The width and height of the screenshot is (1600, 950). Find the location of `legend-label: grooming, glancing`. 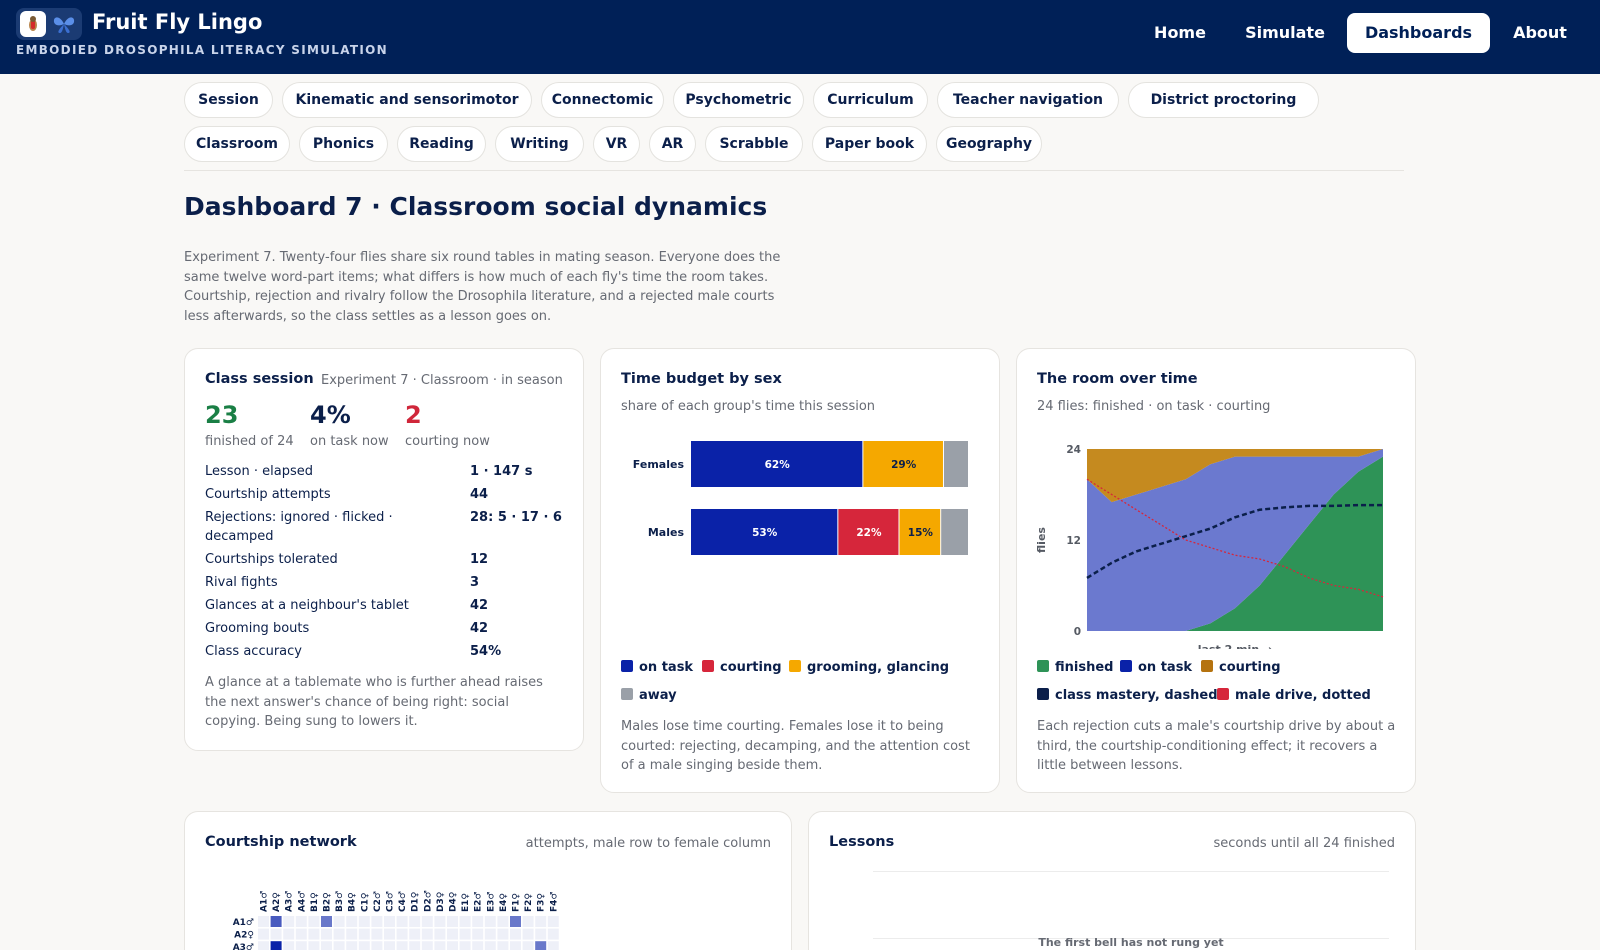

legend-label: grooming, glancing is located at coordinates (878, 667).